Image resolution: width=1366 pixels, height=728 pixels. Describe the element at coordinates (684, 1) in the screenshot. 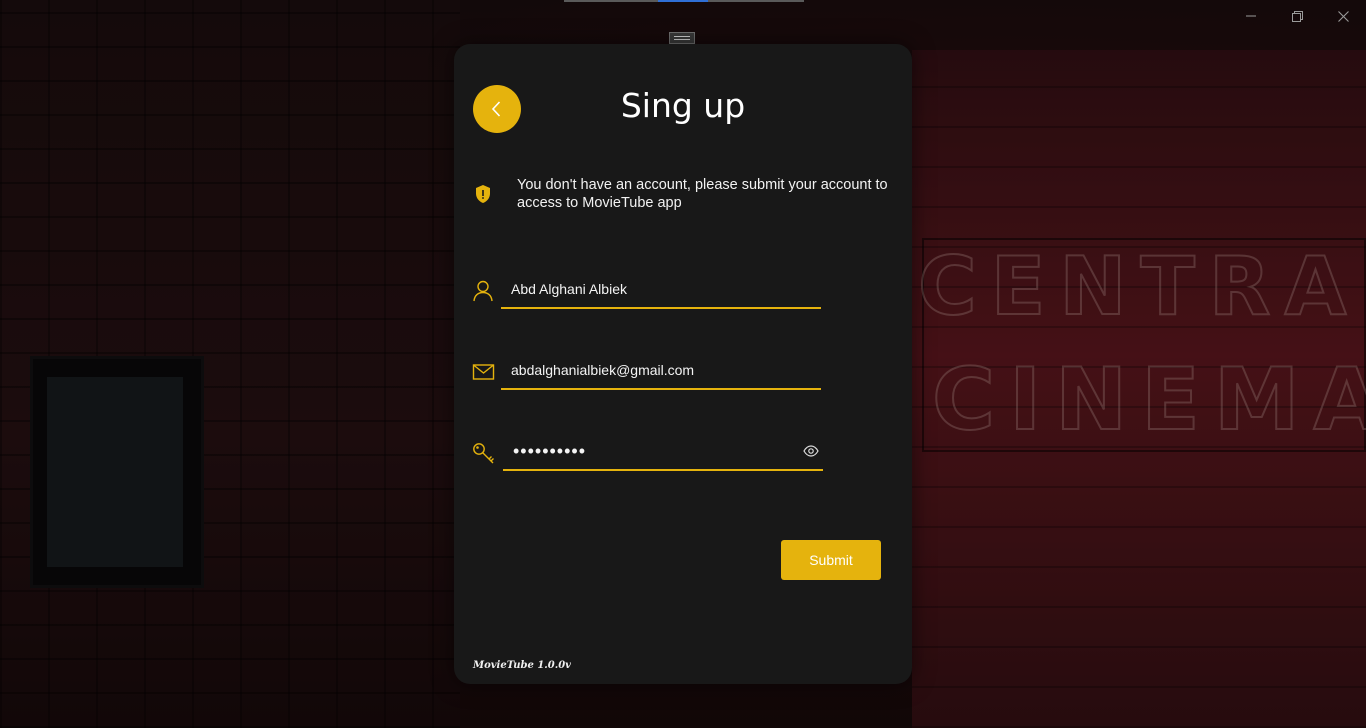

I see `title-bar-indicator` at that location.